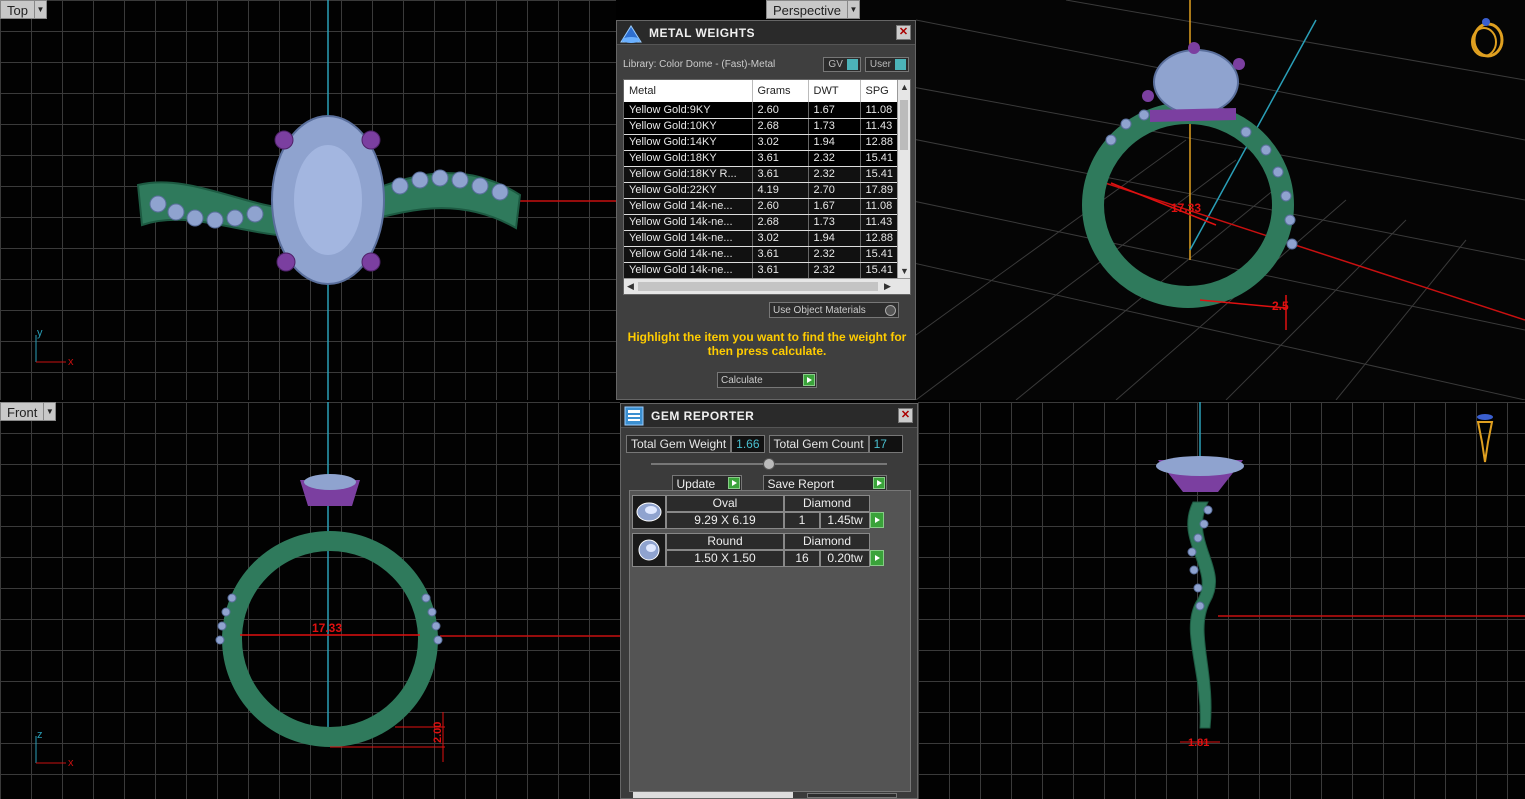 The image size is (1525, 799). What do you see at coordinates (17, 9) in the screenshot?
I see `viewport-name: Top` at bounding box center [17, 9].